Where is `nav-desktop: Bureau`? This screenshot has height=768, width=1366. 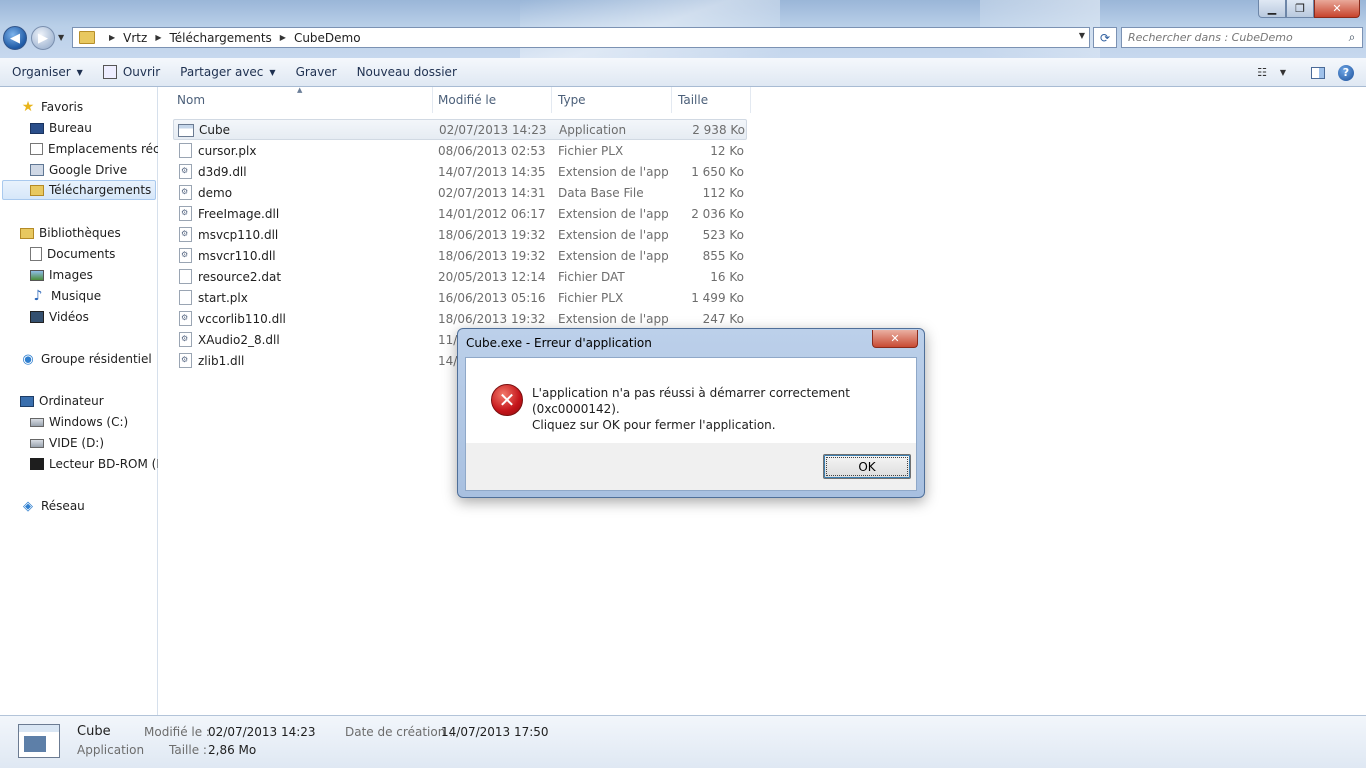
nav-desktop: Bureau is located at coordinates (94, 128).